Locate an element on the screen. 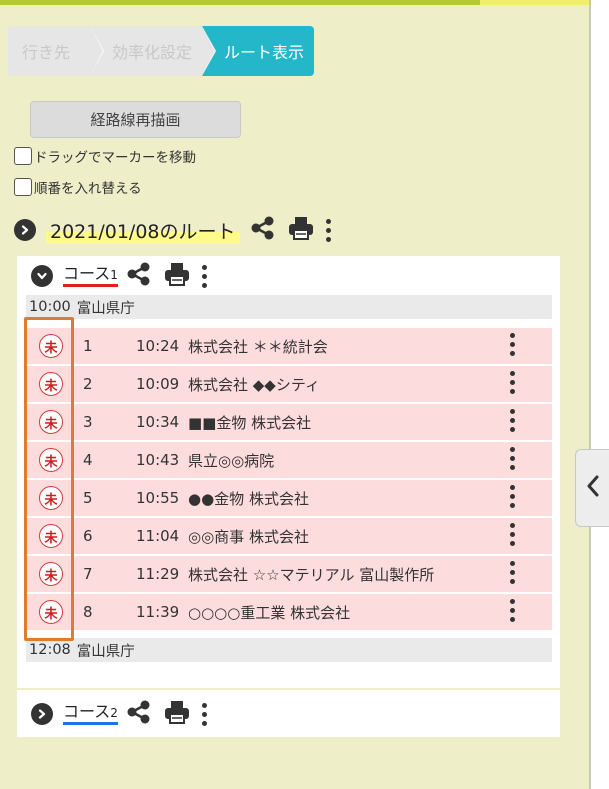 The height and width of the screenshot is (789, 609). stop-name: ◎◎商事 株式会社 is located at coordinates (248, 536).